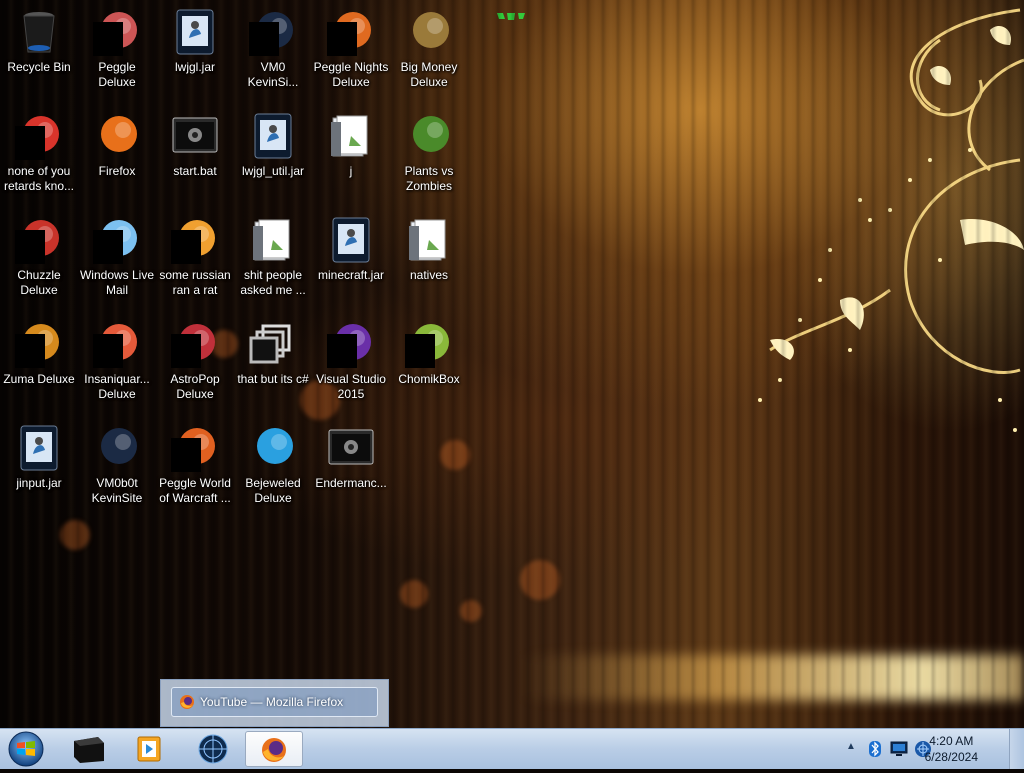  I want to click on desktop-icon: Peggle Deluxe, so click(117, 47).